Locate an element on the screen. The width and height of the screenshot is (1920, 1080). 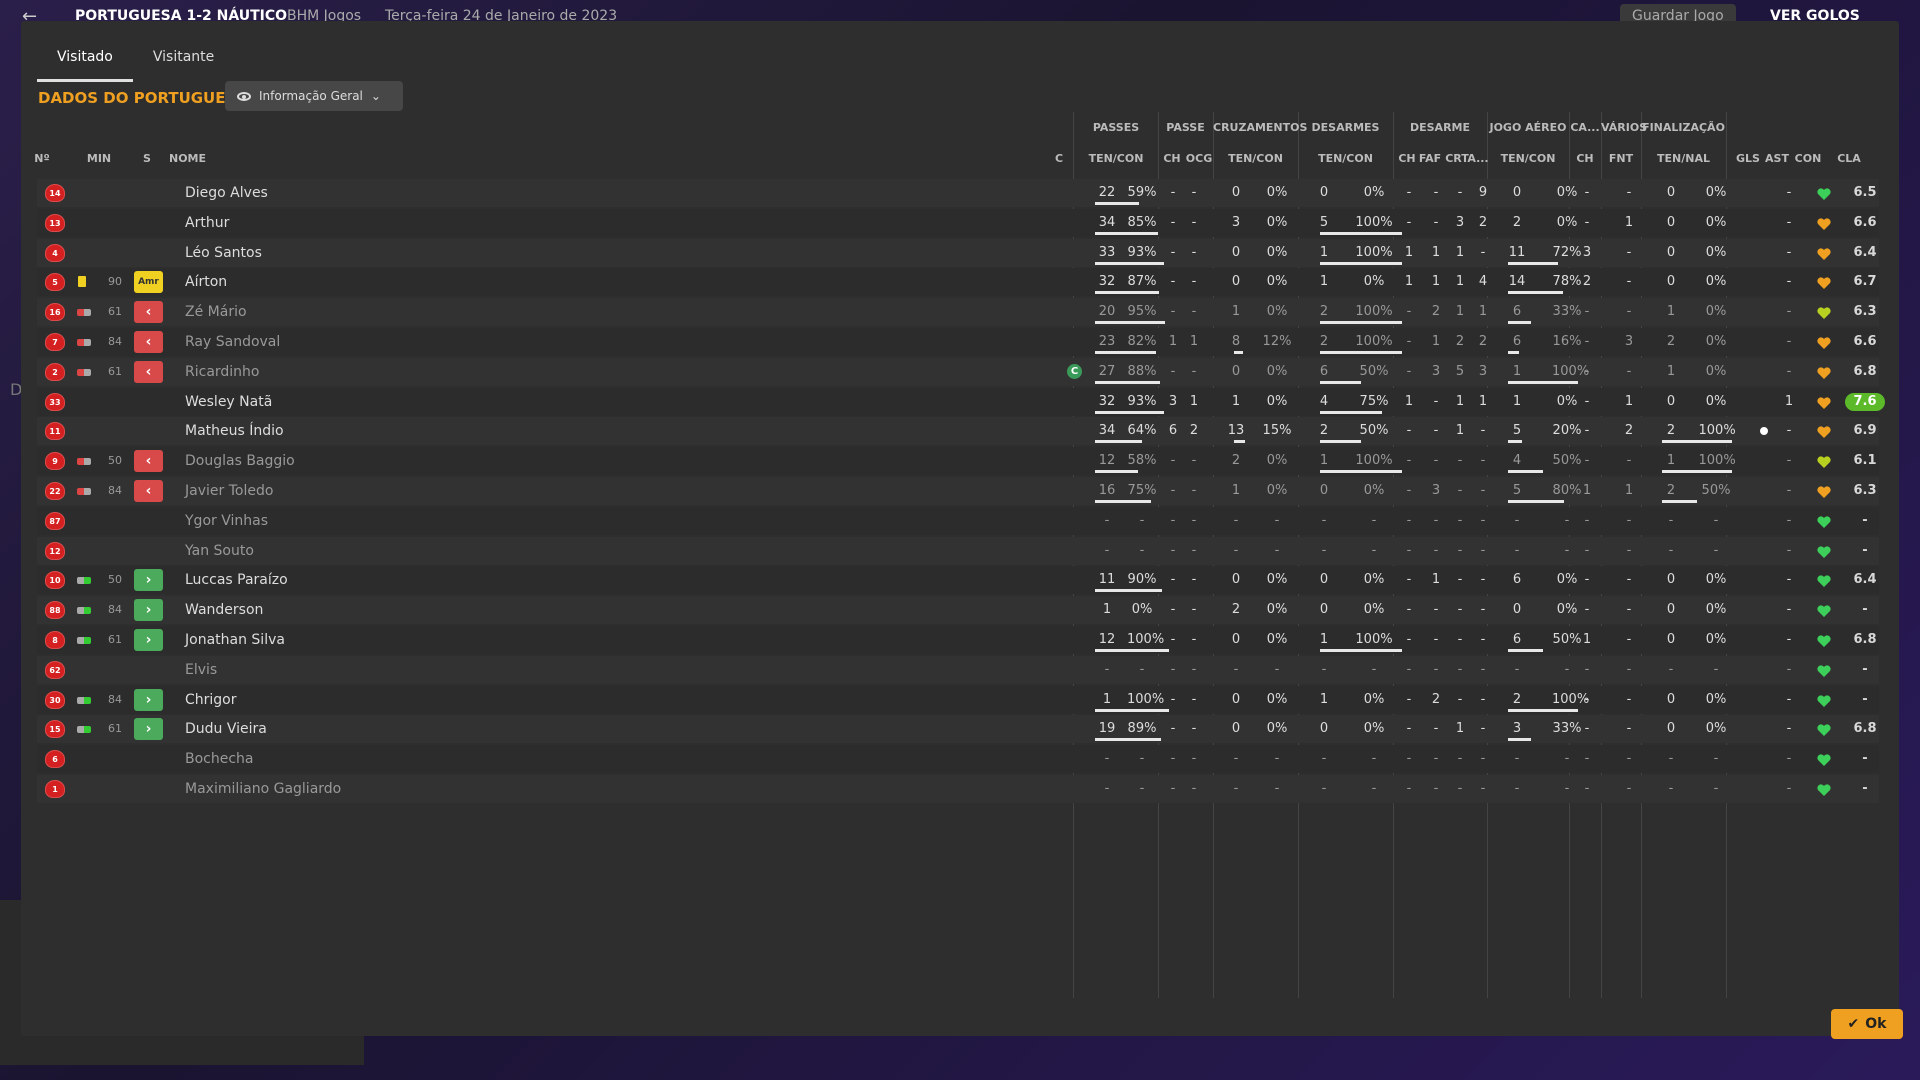
stat-cr1: 0 is located at coordinates (1236, 252).